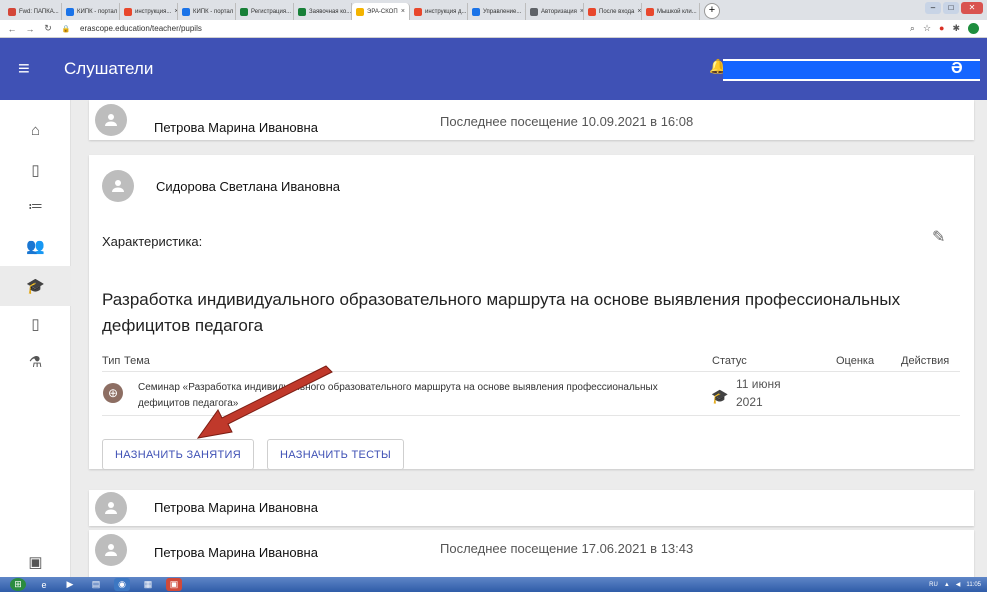 This screenshot has height=592, width=987. I want to click on network-icon: ▲, so click(947, 585).